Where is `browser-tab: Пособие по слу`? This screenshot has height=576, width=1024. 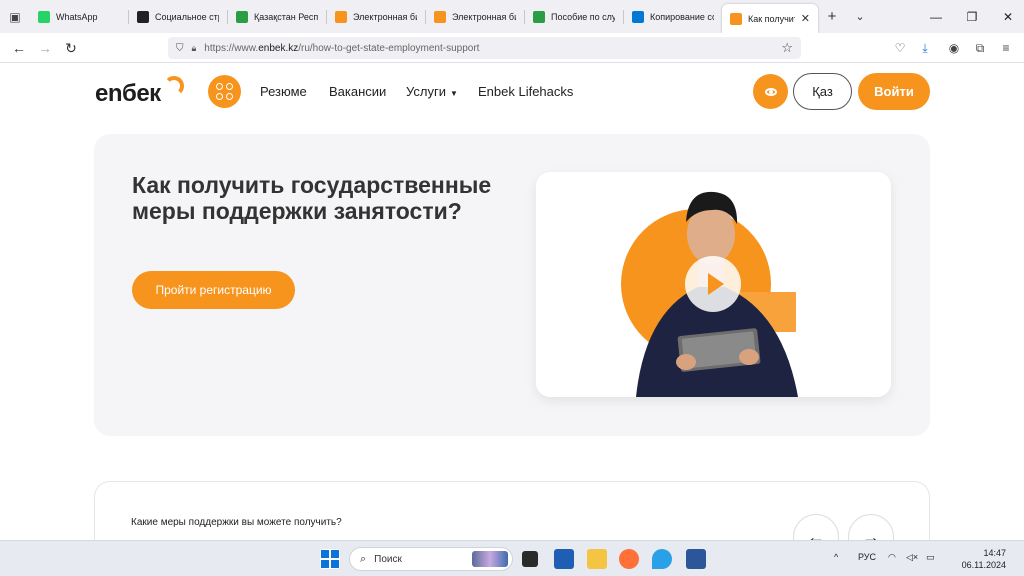
browser-tab: Пособие по слу is located at coordinates (574, 16).